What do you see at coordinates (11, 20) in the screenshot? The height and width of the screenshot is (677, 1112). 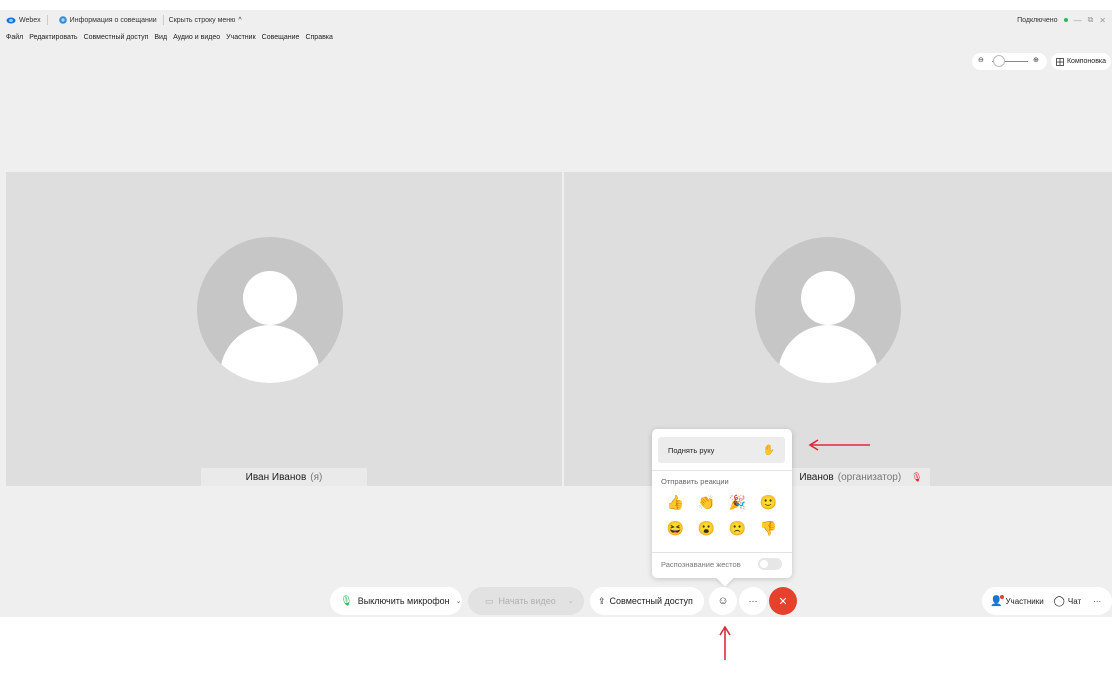 I see `webex-logo-icon` at bounding box center [11, 20].